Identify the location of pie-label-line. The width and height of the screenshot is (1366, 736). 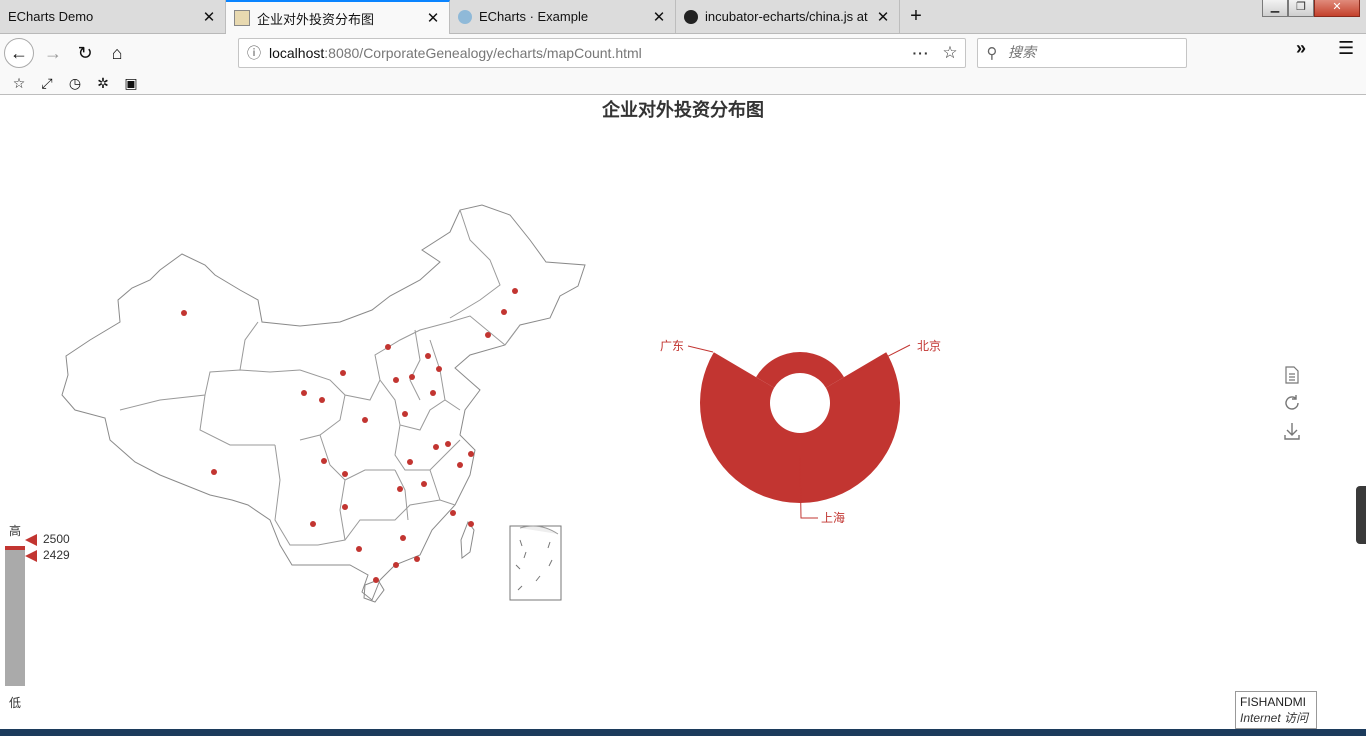
(700, 349).